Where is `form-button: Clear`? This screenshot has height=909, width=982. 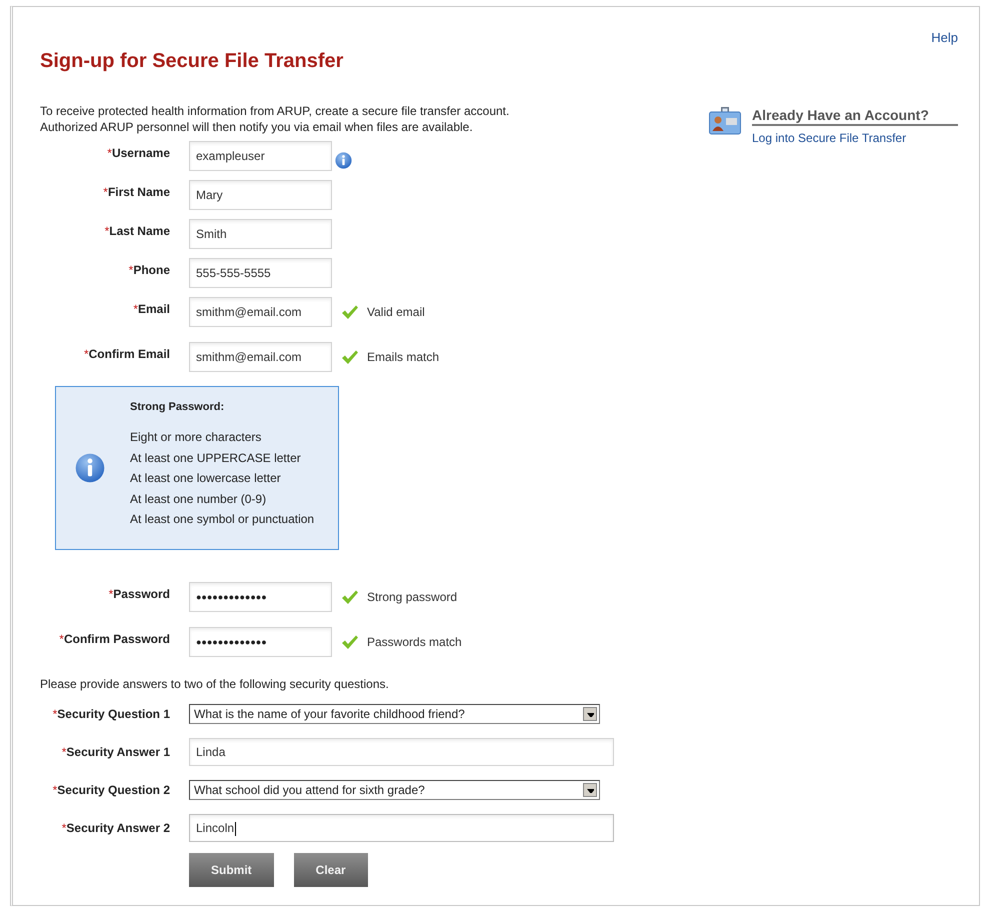
form-button: Clear is located at coordinates (331, 870).